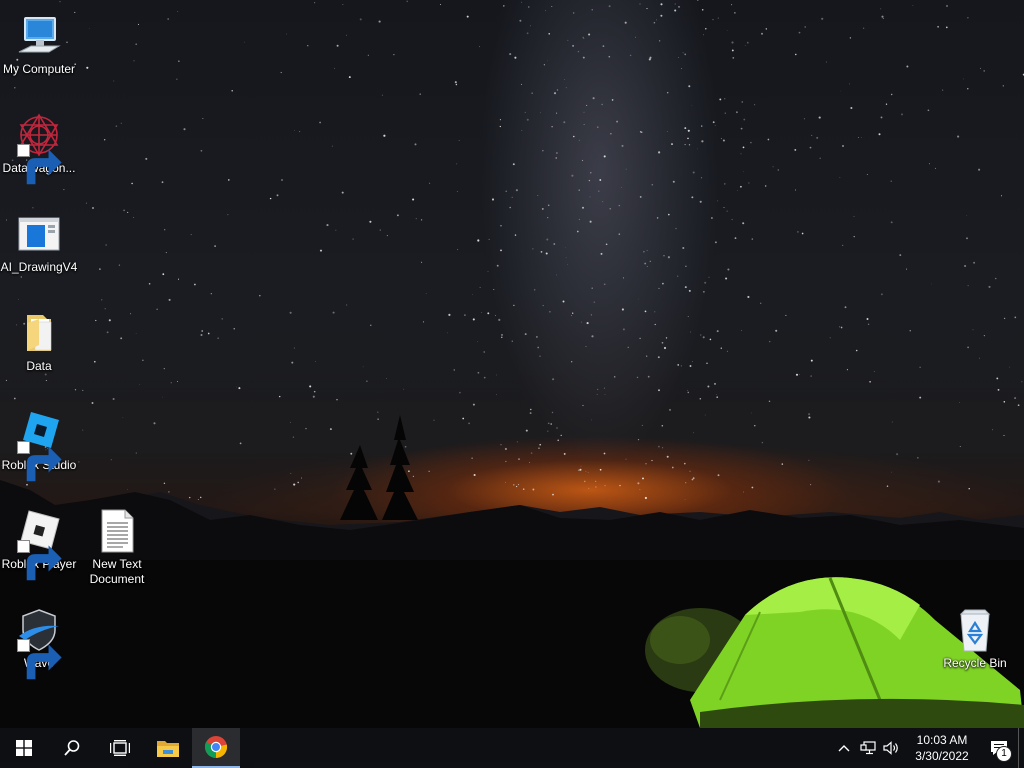  What do you see at coordinates (39, 234) in the screenshot?
I see `app-window-icon` at bounding box center [39, 234].